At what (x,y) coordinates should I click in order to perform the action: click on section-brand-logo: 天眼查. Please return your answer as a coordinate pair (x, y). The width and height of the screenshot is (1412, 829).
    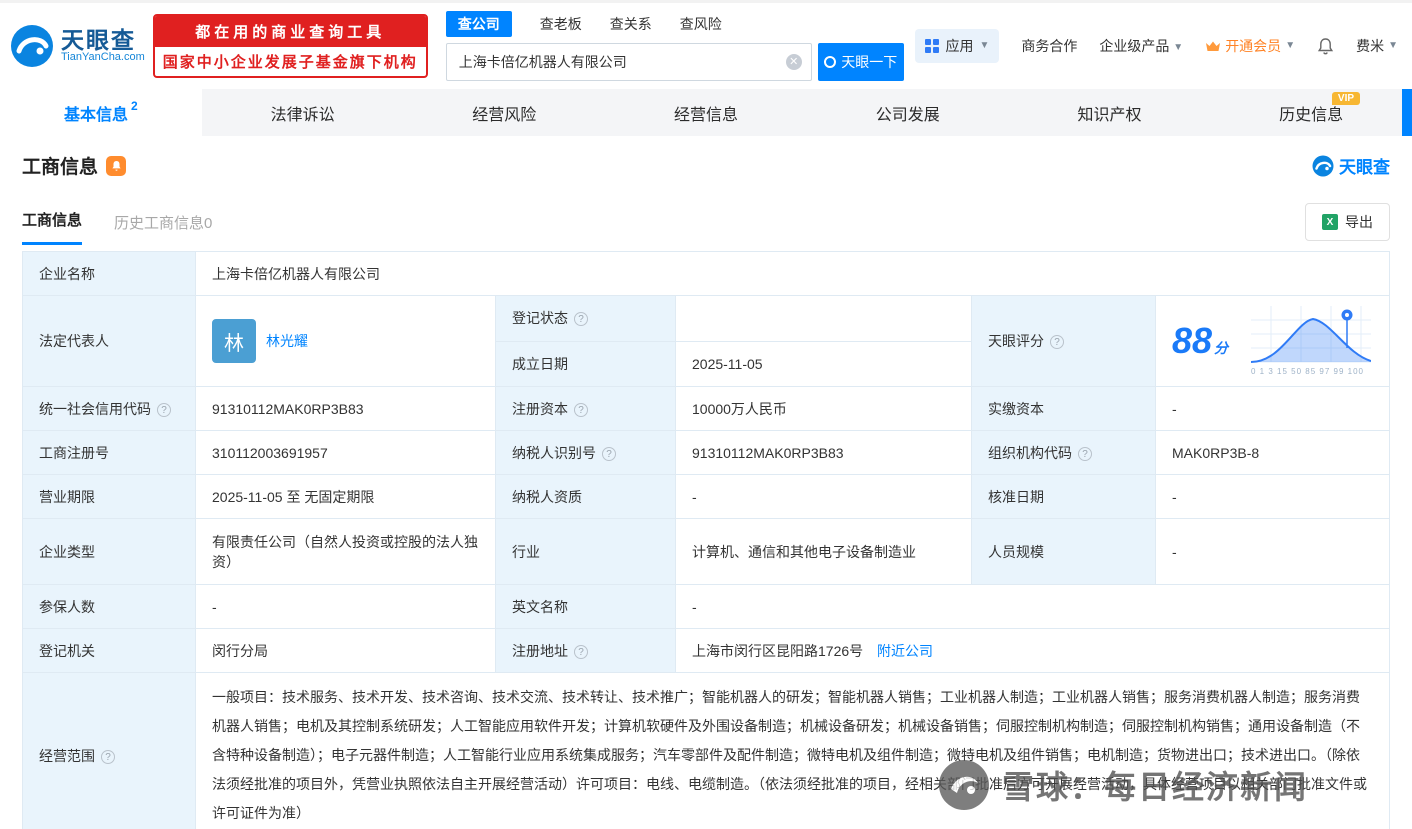
    Looking at the image, I should click on (1351, 165).